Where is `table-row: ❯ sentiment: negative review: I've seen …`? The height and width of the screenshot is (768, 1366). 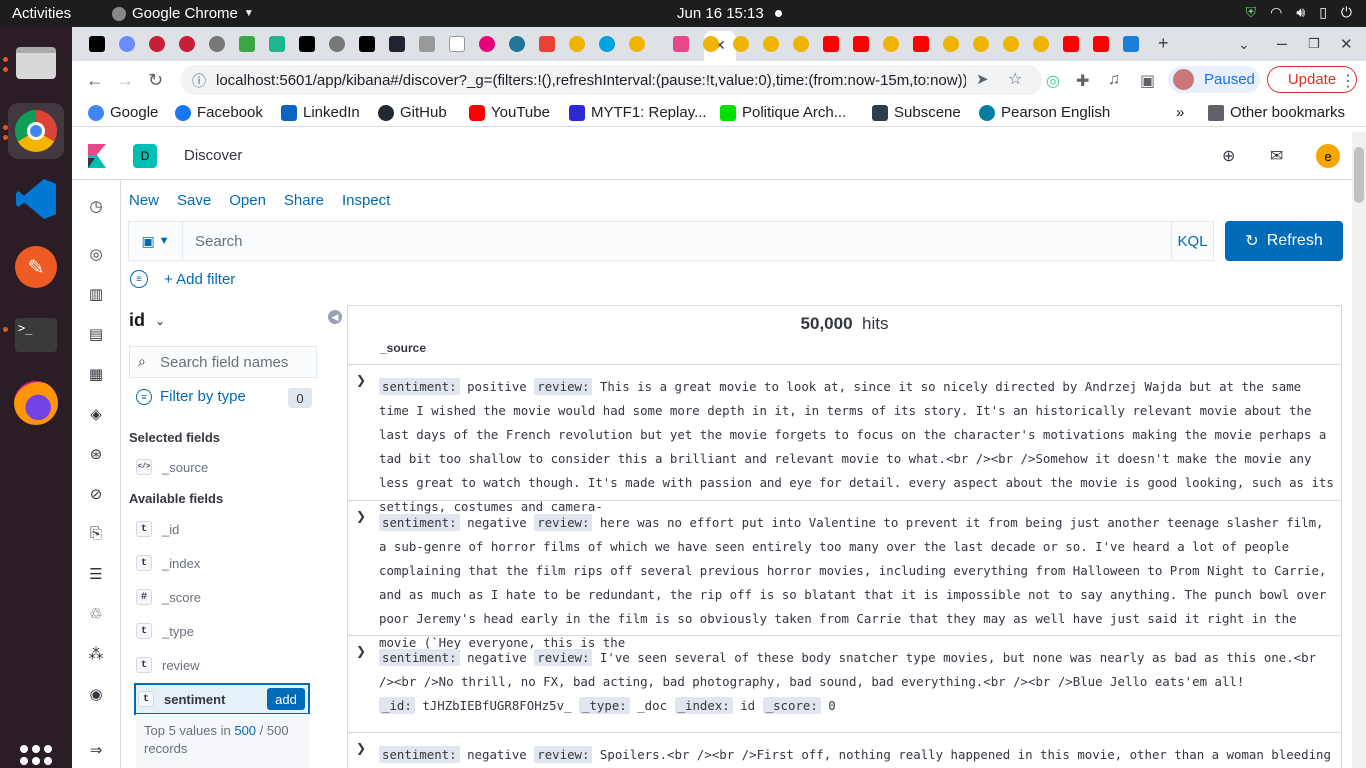
table-row: ❯ sentiment: negative review: I've seen … is located at coordinates (844, 683).